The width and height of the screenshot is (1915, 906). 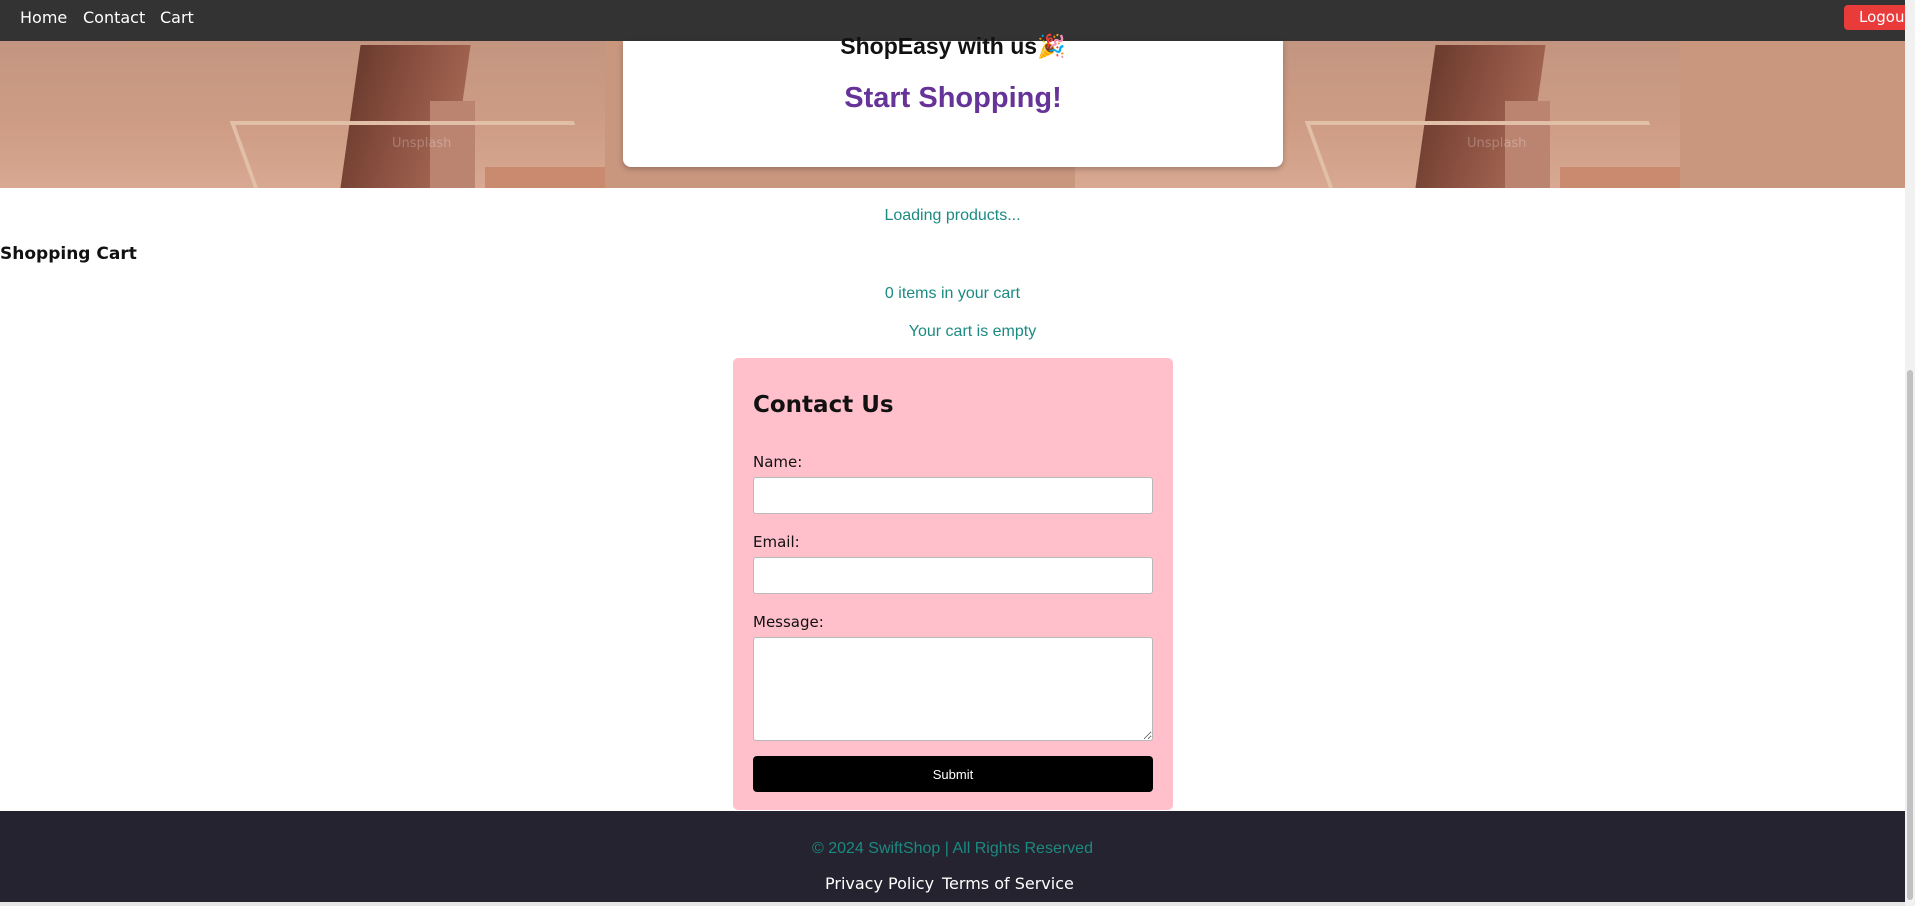 I want to click on terms-of-service-link: Terms of Service, so click(x=1008, y=883).